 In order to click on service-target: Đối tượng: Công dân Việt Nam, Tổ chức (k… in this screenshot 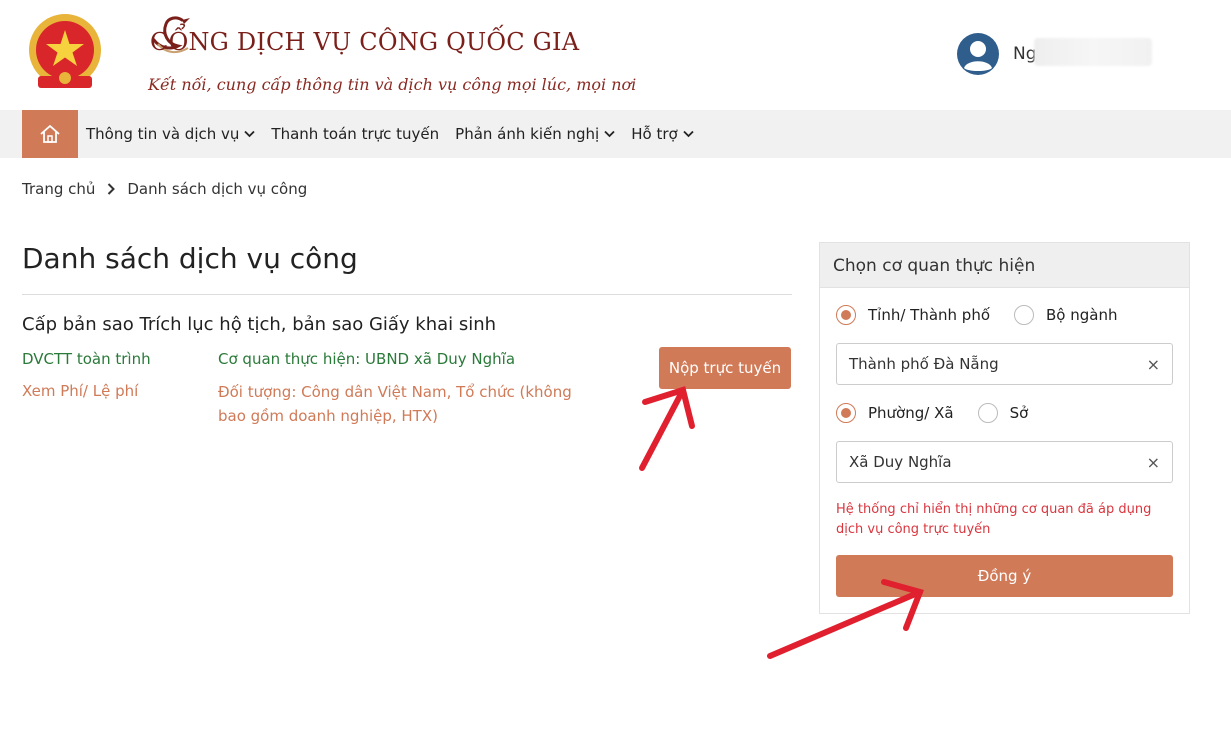, I will do `click(395, 404)`.